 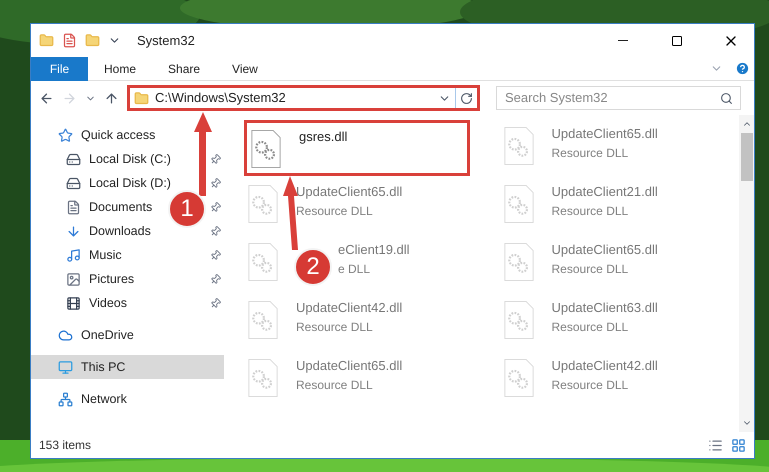 What do you see at coordinates (73, 303) in the screenshot?
I see `film-icon` at bounding box center [73, 303].